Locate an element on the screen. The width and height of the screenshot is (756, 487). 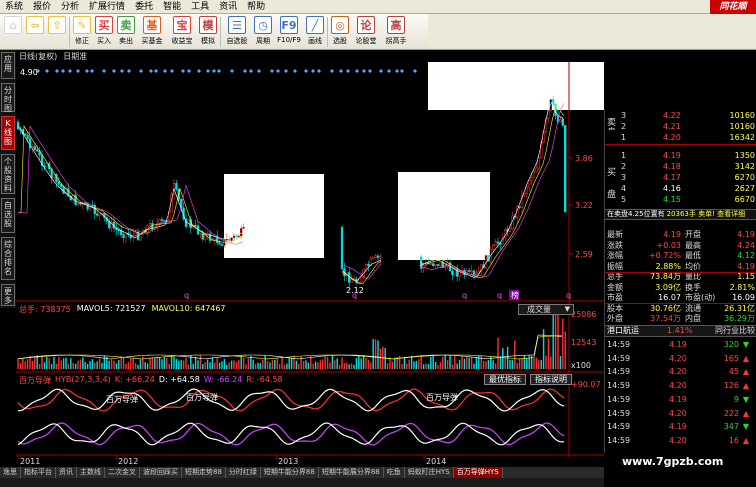
volume-indicator-dropdown: 成交量 ▼ is located at coordinates (546, 309).